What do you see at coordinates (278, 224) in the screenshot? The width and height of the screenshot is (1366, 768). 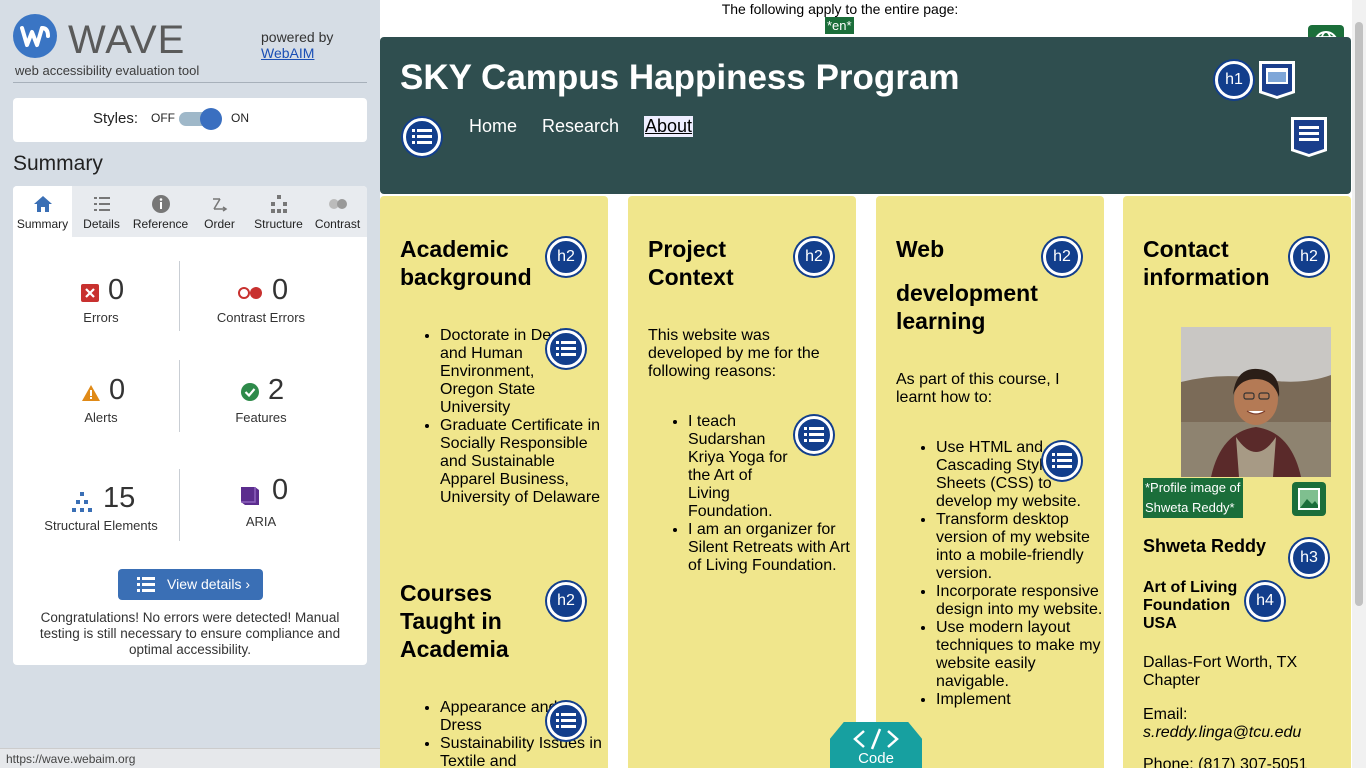 I see `tab-label: Structure` at bounding box center [278, 224].